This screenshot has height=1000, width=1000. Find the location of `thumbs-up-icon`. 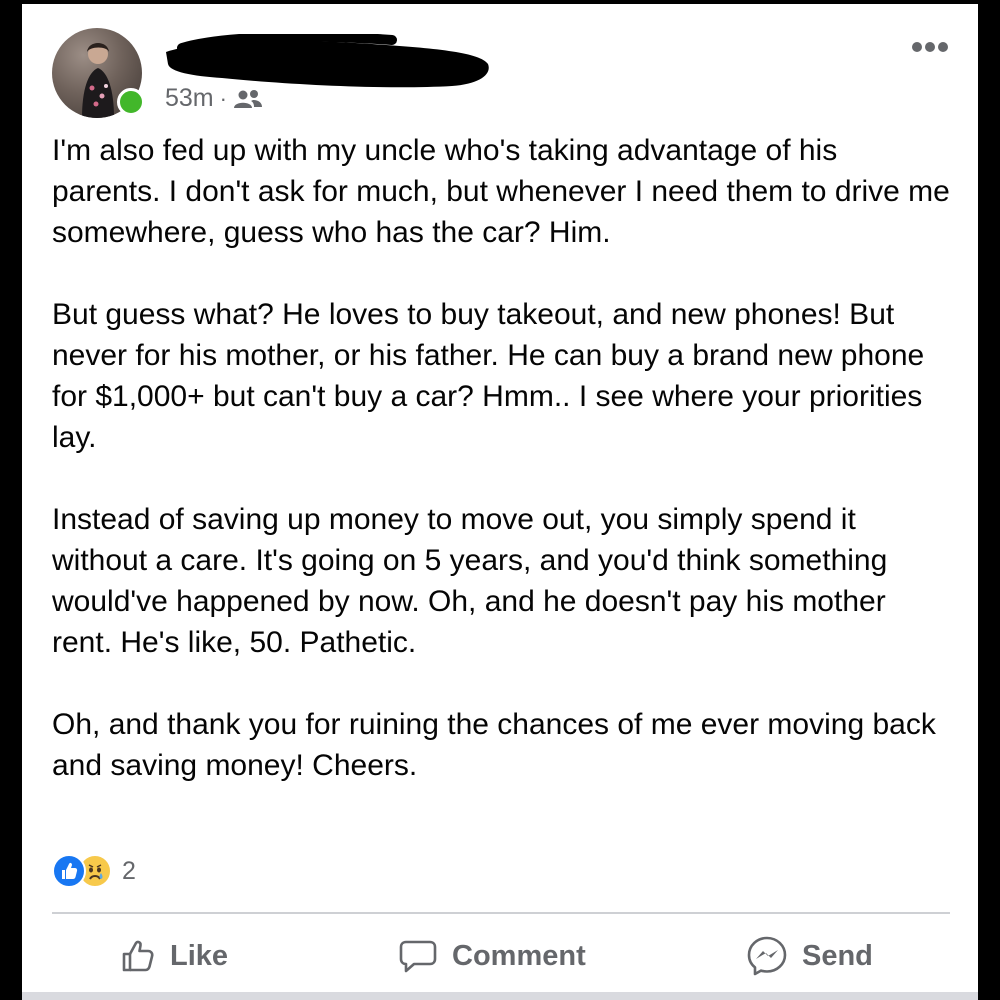

thumbs-up-icon is located at coordinates (138, 956).